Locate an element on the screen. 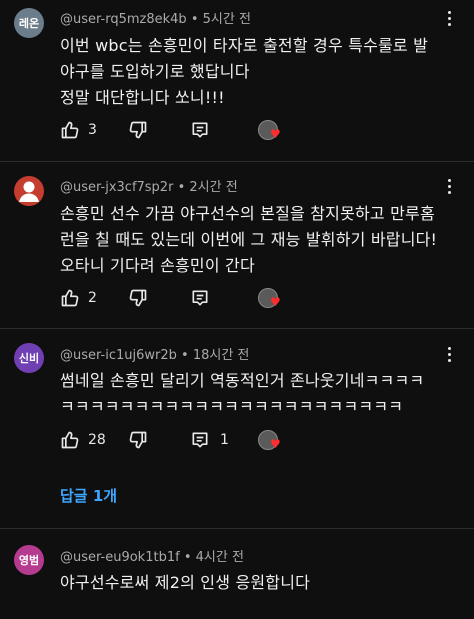 This screenshot has width=474, height=619. comment-meta: @user-ic1uj6wr2b • 18시간 전 is located at coordinates (154, 353).